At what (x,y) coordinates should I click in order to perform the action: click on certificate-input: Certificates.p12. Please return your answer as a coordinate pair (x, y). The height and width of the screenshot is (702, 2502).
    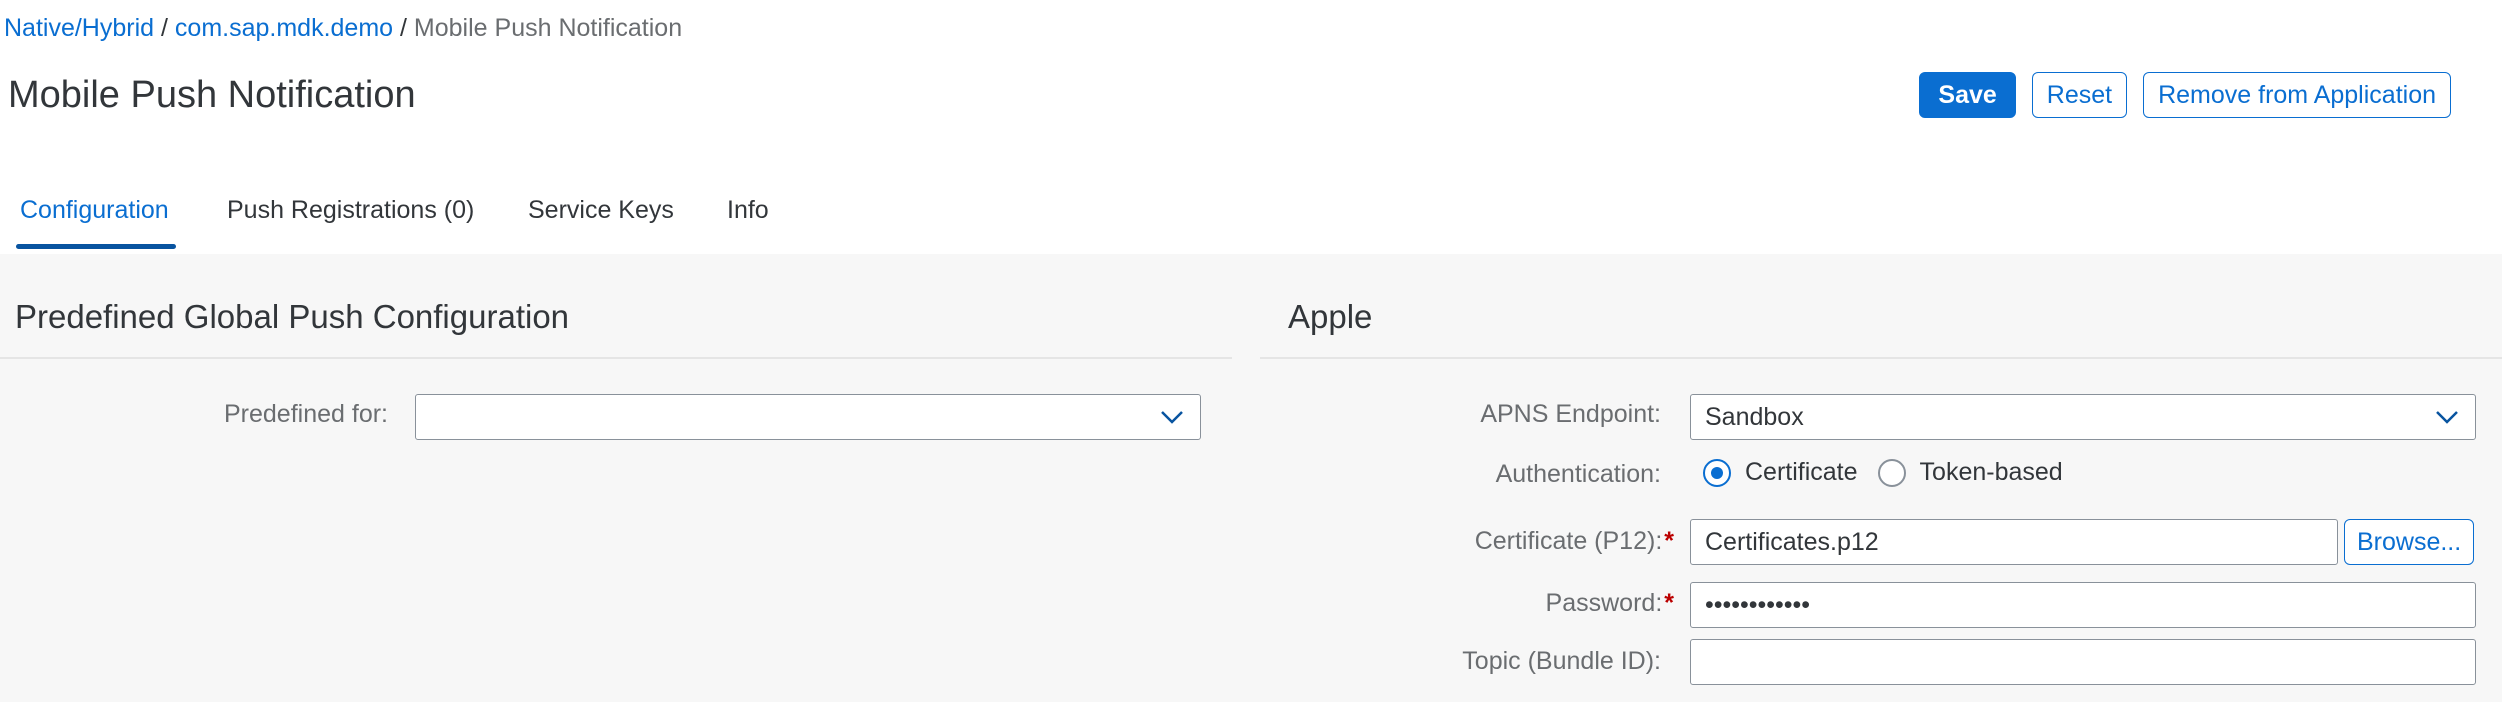
    Looking at the image, I should click on (2014, 542).